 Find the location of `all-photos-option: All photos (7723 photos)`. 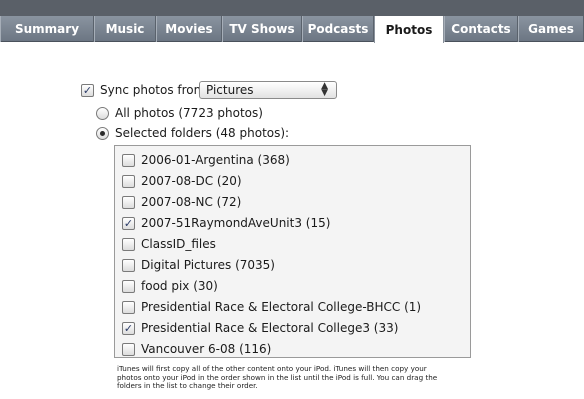

all-photos-option: All photos (7723 photos) is located at coordinates (179, 113).